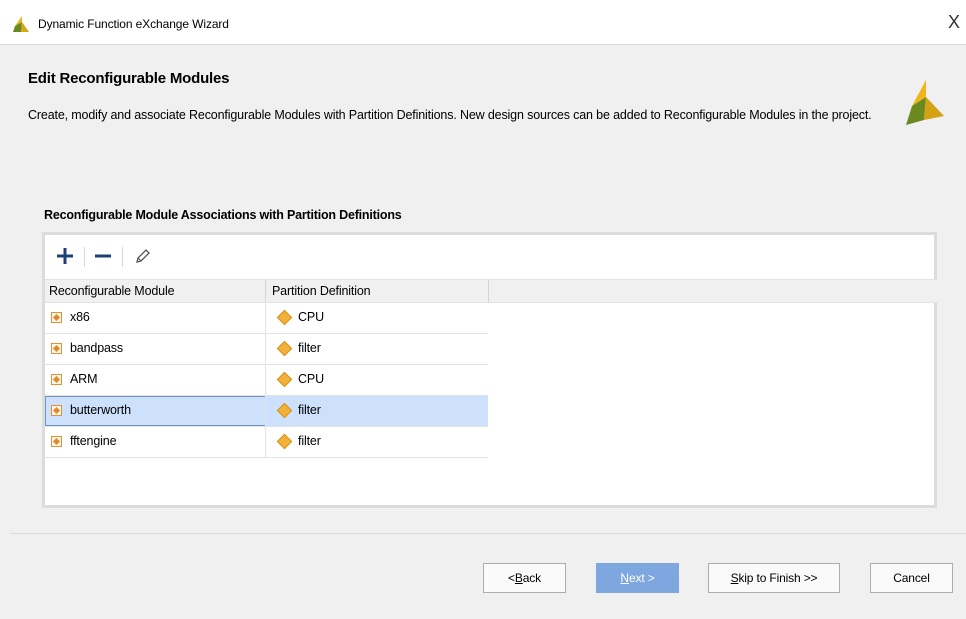  Describe the element at coordinates (100, 410) in the screenshot. I see `module-name: butterworth` at that location.